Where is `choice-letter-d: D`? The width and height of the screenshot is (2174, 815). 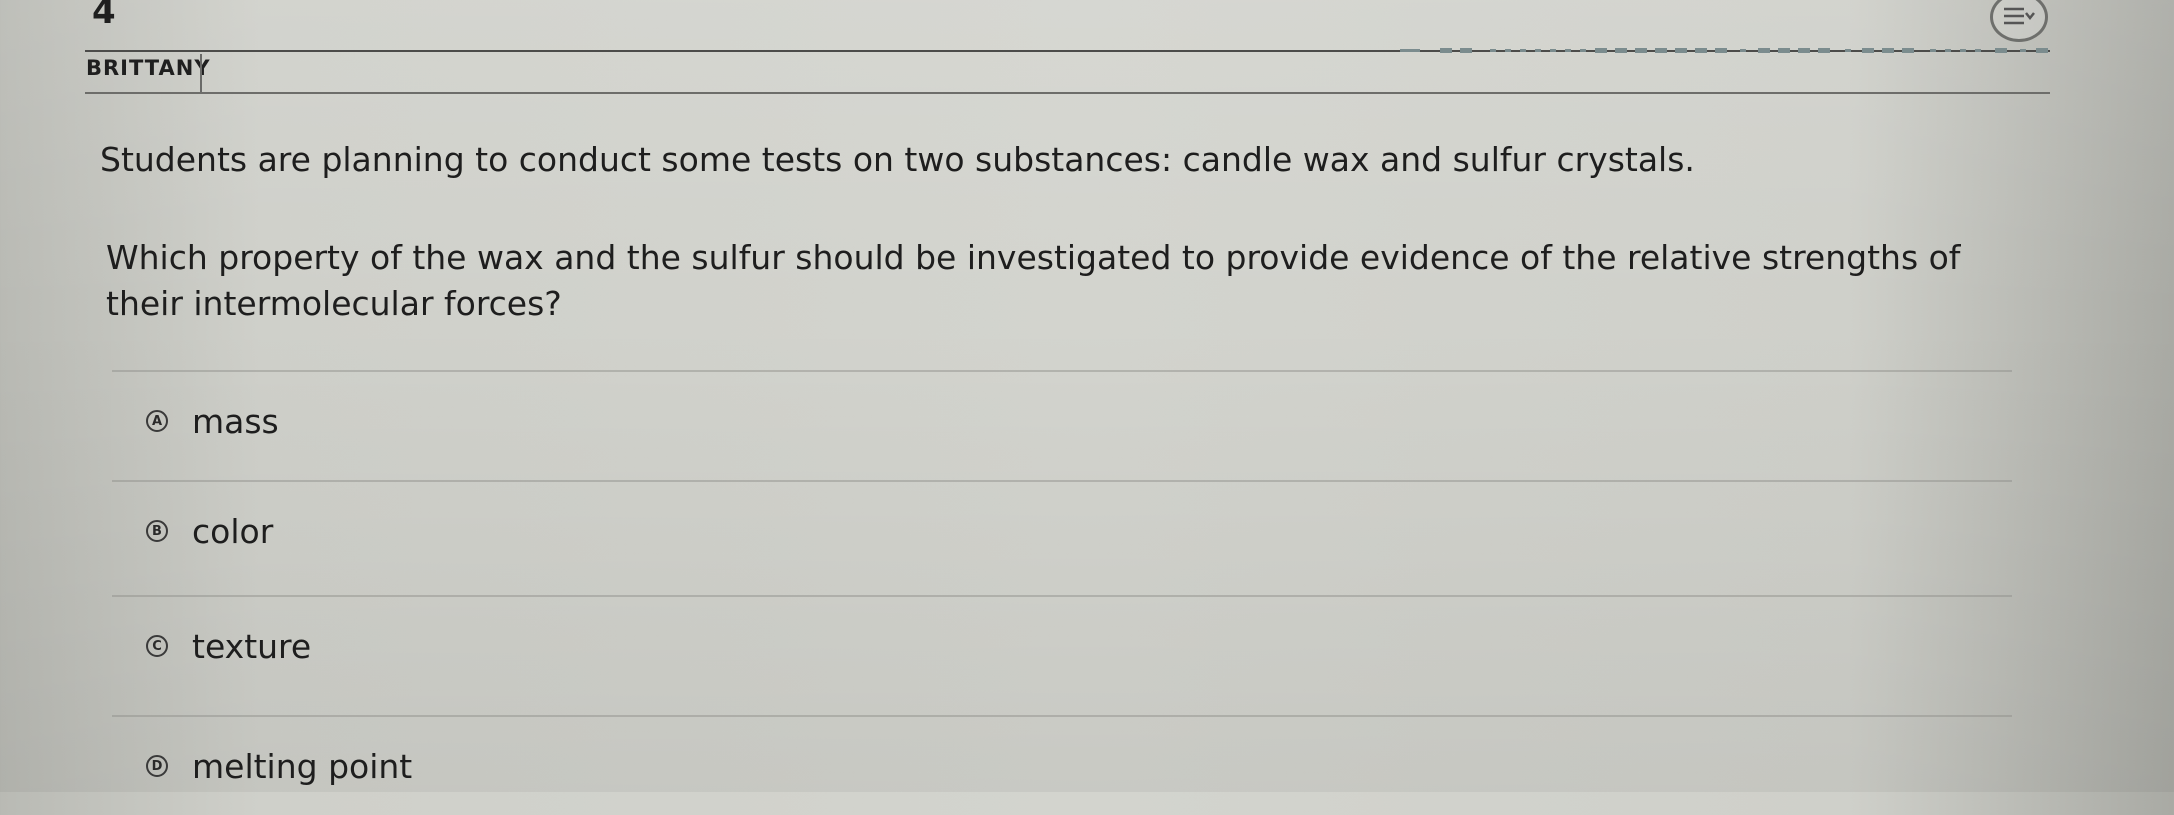
choice-letter-d: D is located at coordinates (157, 766).